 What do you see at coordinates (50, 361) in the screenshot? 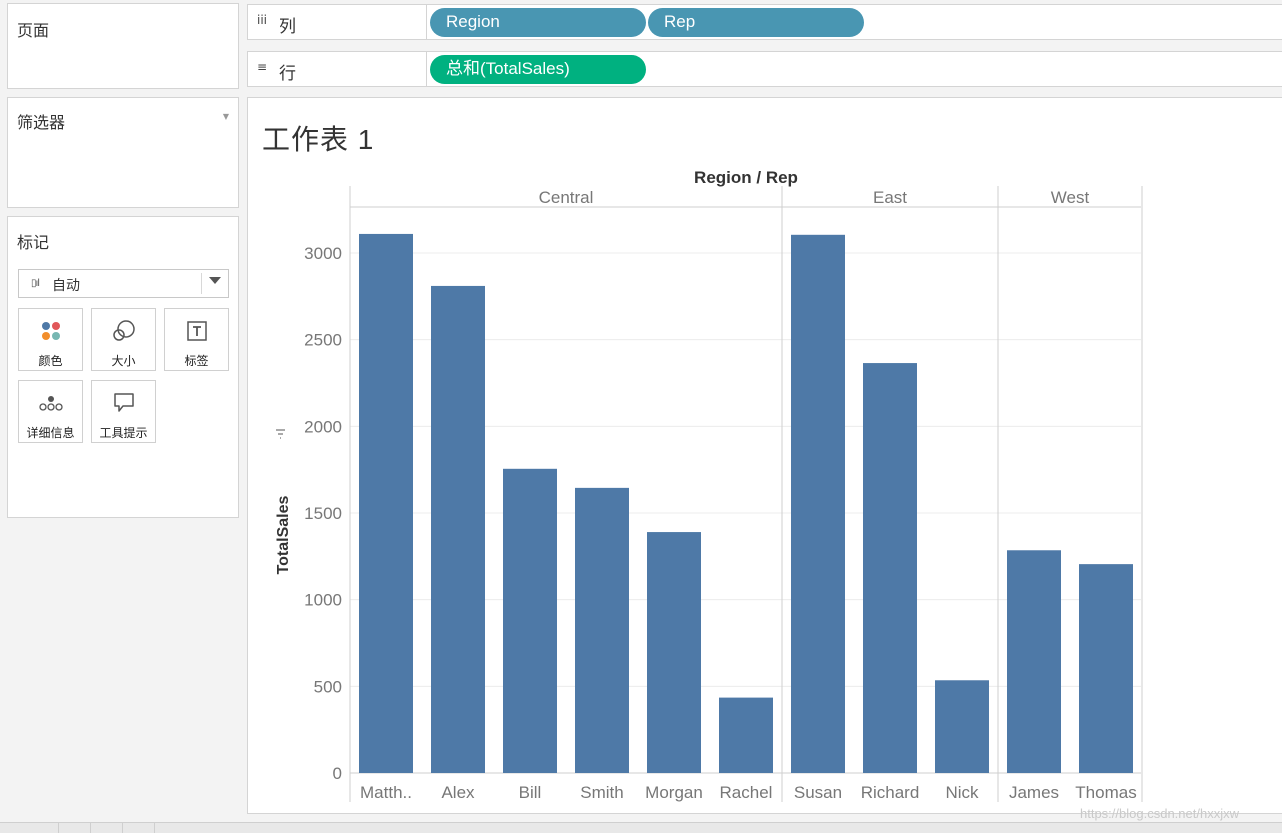
I see `color-label: 颜色` at bounding box center [50, 361].